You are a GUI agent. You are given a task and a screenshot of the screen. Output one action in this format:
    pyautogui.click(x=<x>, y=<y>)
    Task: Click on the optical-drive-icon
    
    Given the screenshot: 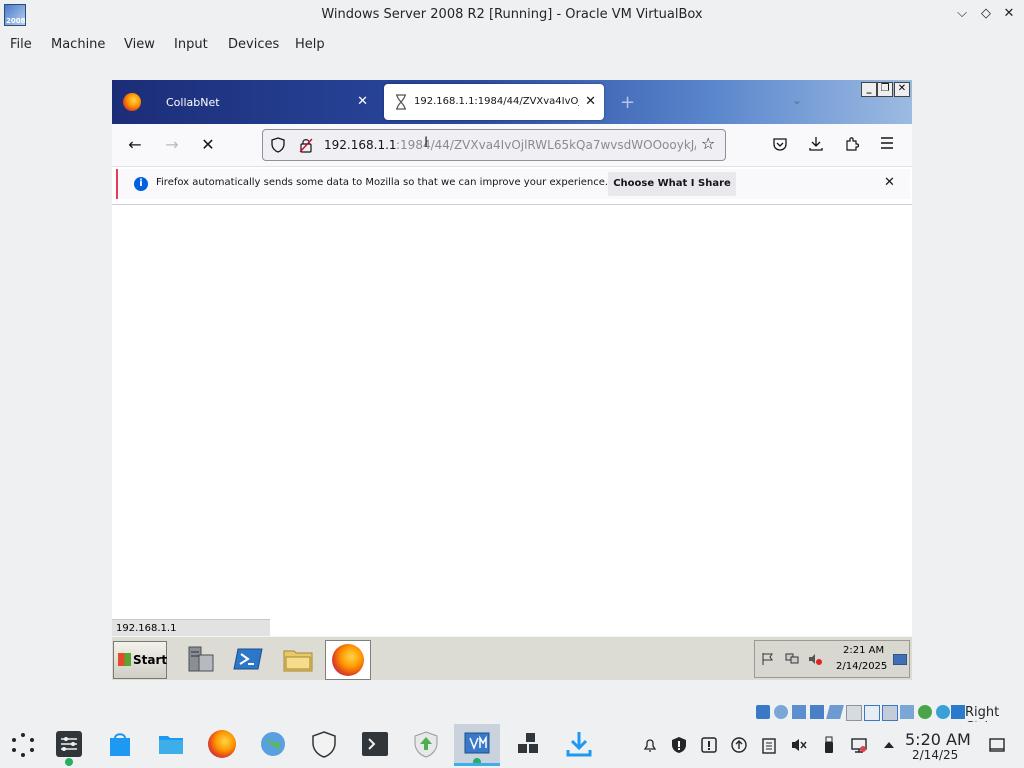 What is the action you would take?
    pyautogui.click(x=781, y=712)
    